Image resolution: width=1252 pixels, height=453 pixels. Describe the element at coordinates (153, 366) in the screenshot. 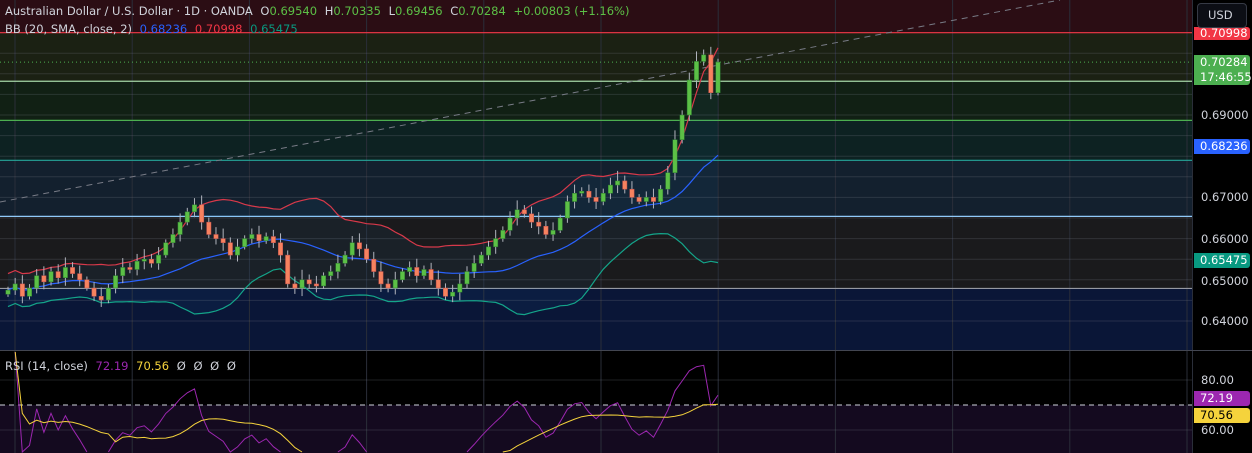

I see `rsi-ma-value: 70.56` at that location.